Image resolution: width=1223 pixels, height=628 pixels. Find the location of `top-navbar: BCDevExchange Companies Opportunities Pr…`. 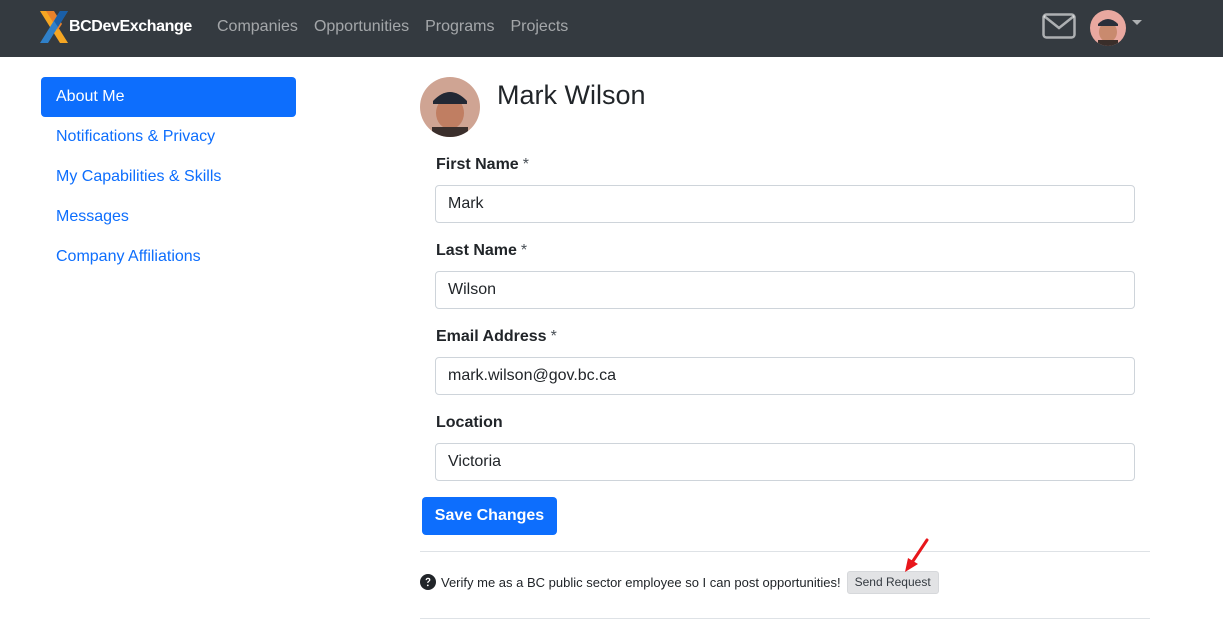

top-navbar: BCDevExchange Companies Opportunities Pr… is located at coordinates (611, 28).